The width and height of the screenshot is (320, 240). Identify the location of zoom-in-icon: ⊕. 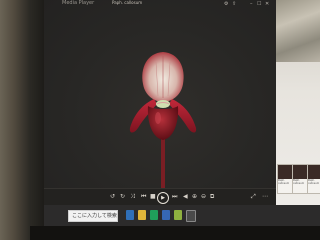
(194, 197).